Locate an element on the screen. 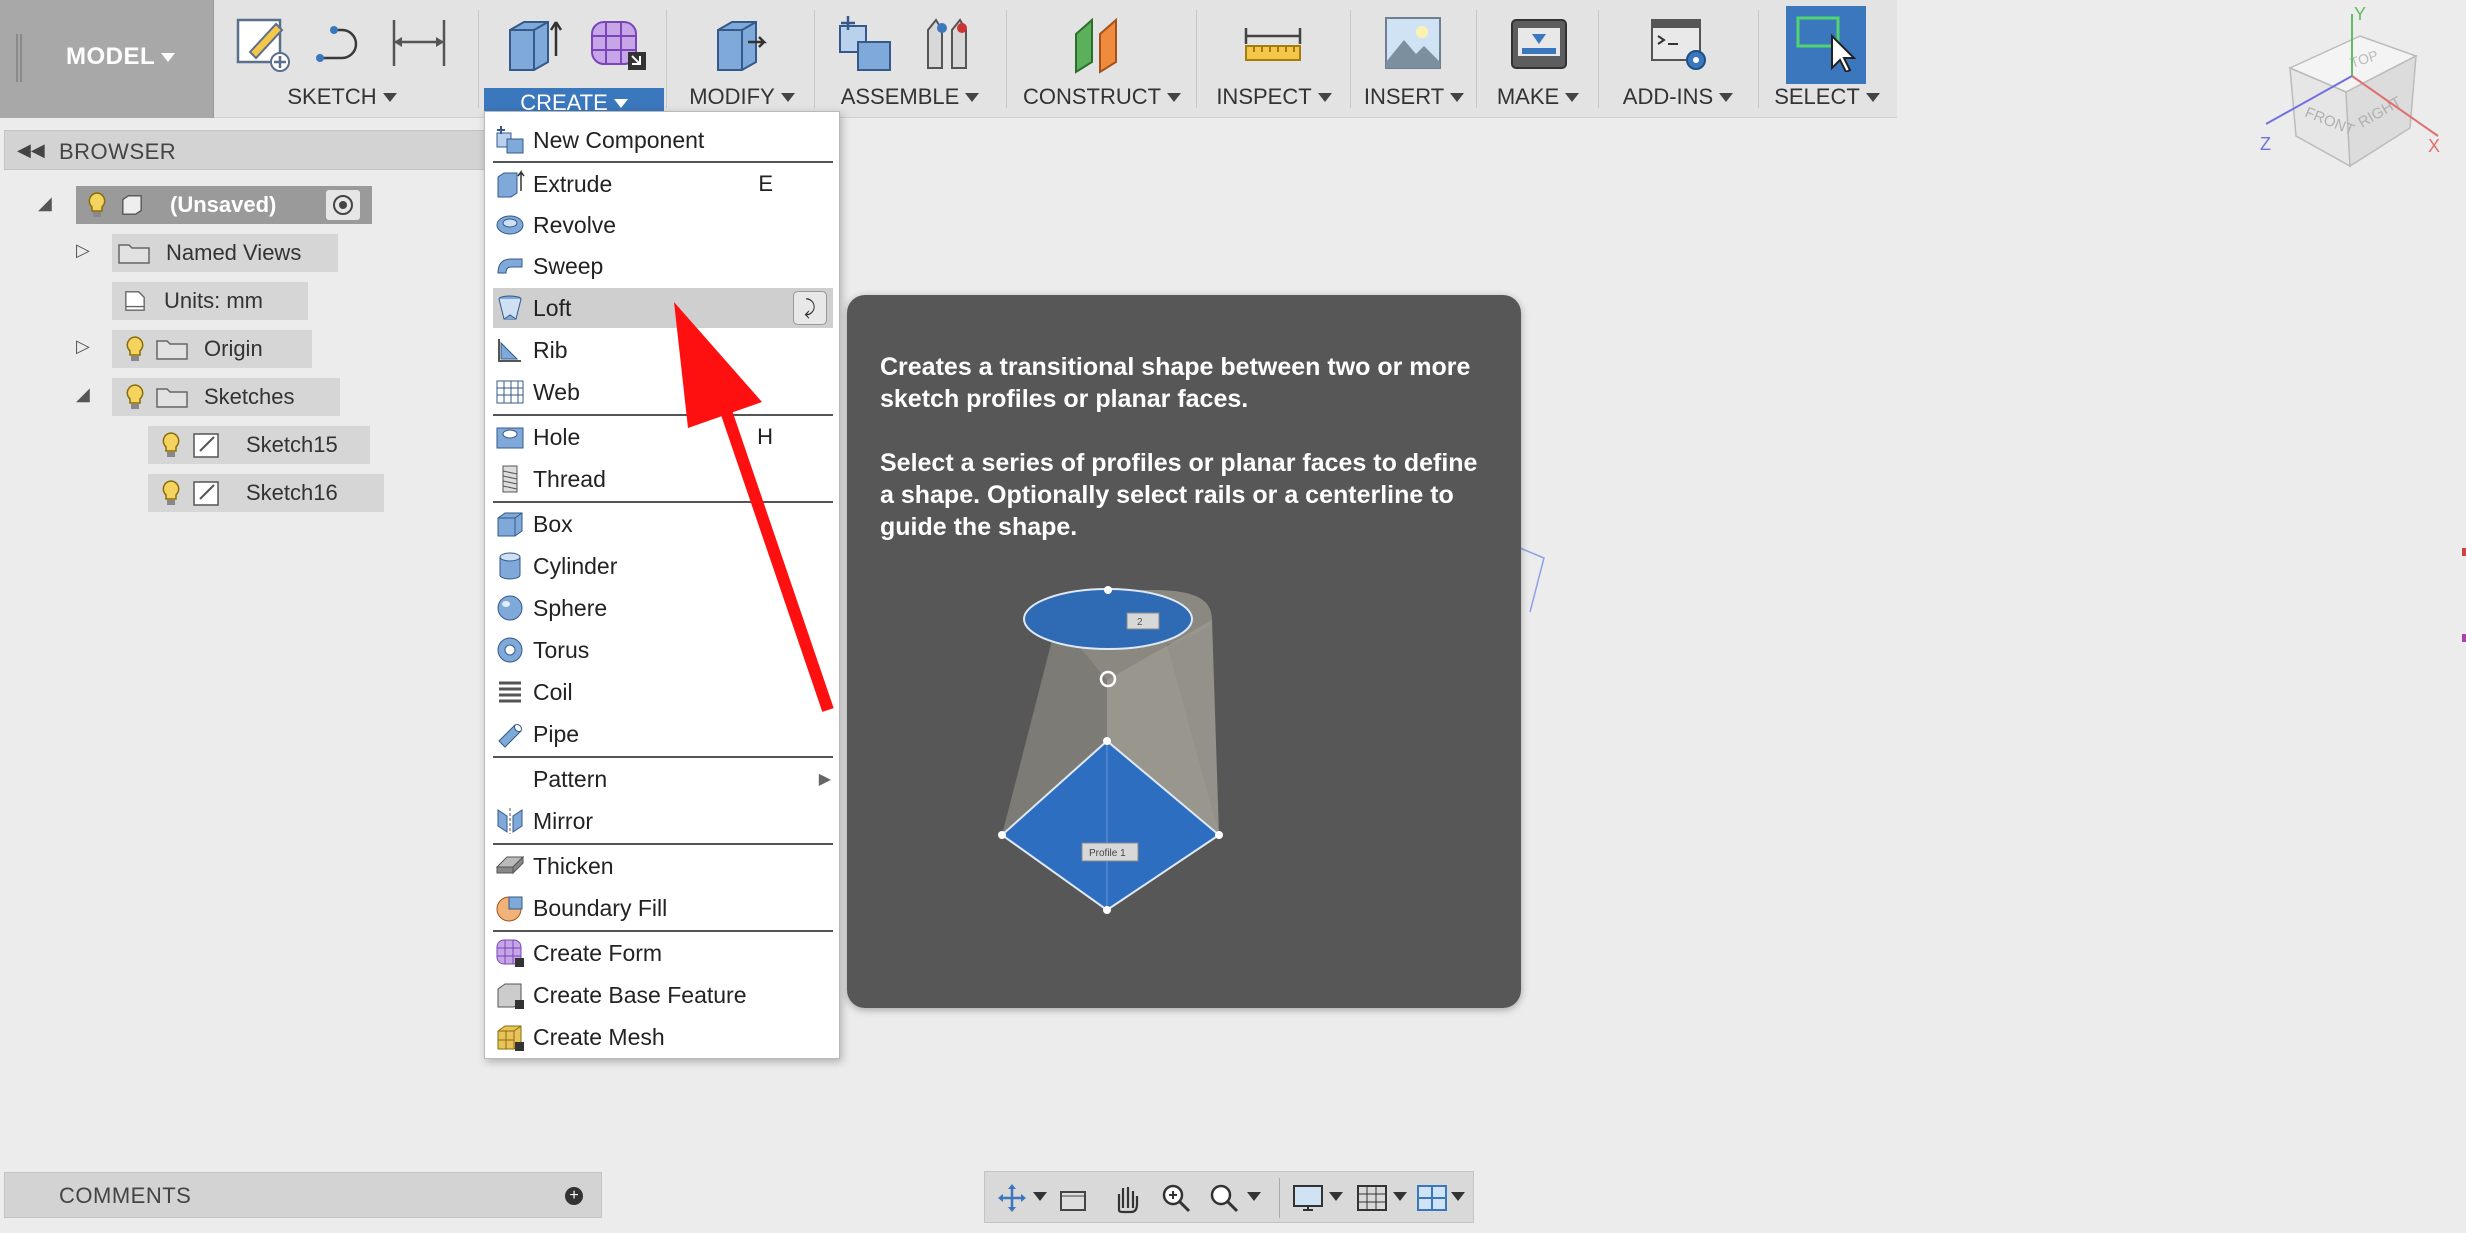 This screenshot has height=1233, width=2466. measure-icon is located at coordinates (1273, 43).